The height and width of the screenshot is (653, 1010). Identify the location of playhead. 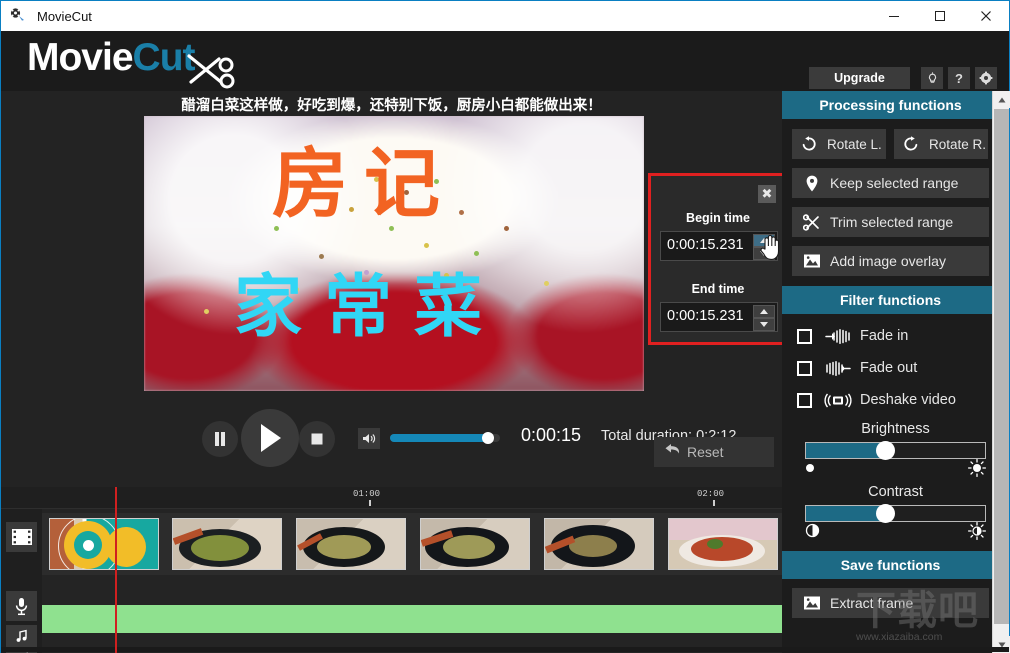
(116, 570).